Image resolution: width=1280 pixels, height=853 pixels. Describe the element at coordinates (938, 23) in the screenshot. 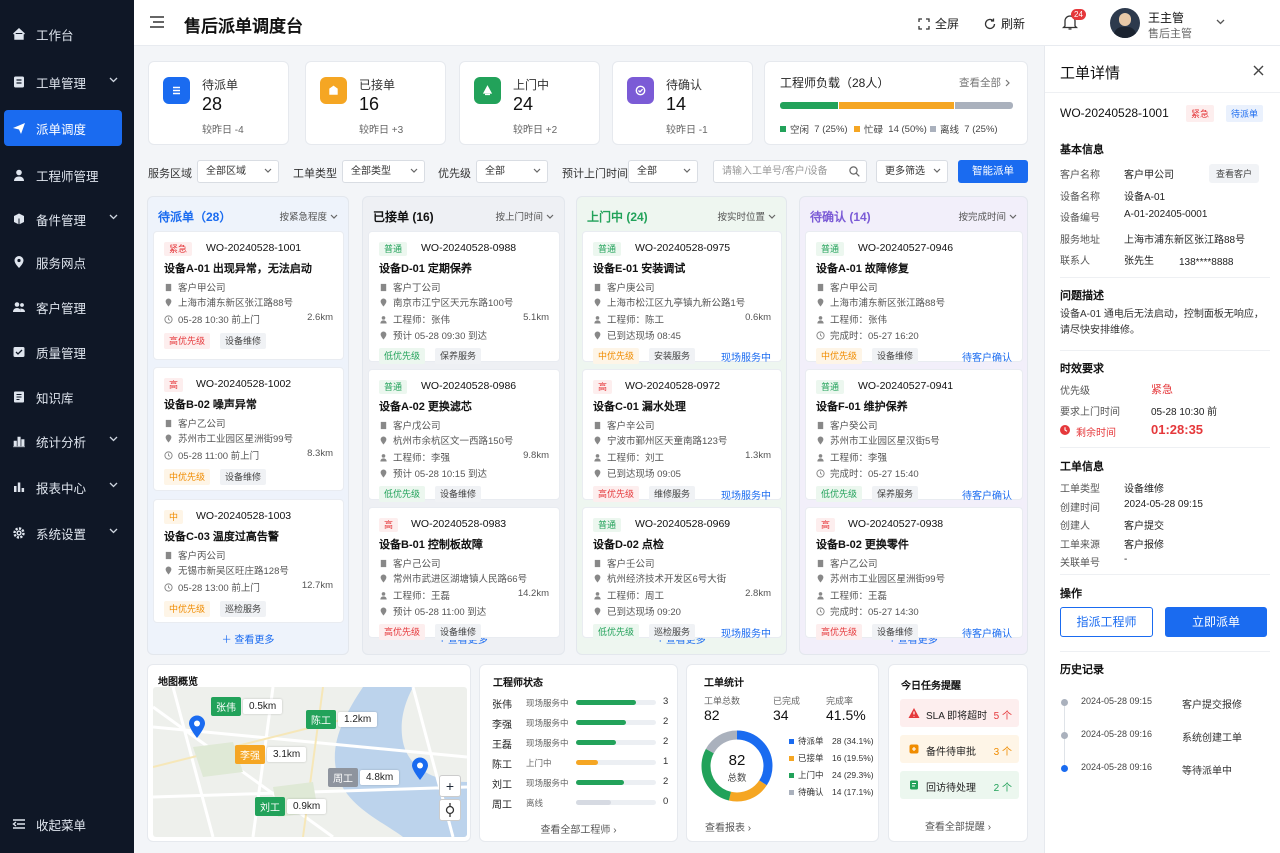

I see `fullscreen-button: 全屏` at that location.